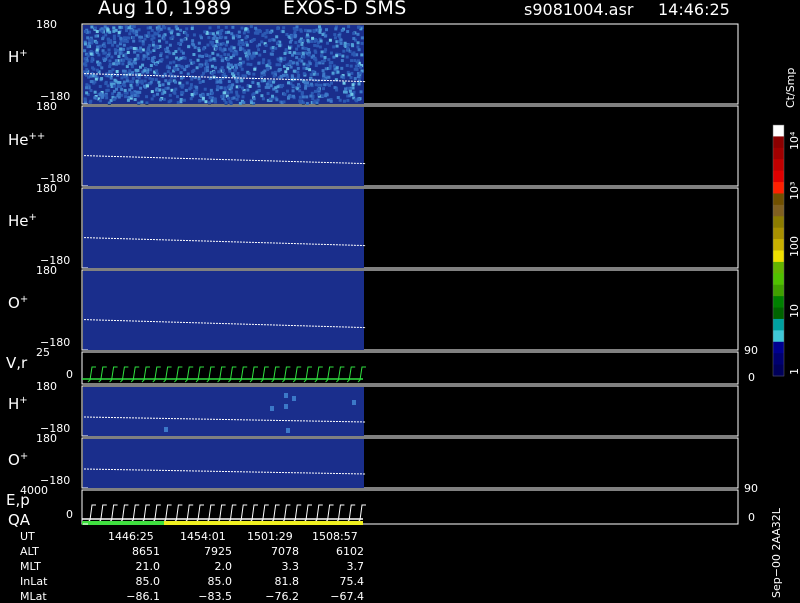 The image size is (800, 603). Describe the element at coordinates (18, 57) in the screenshot. I see `panel-label-h: H+` at that location.